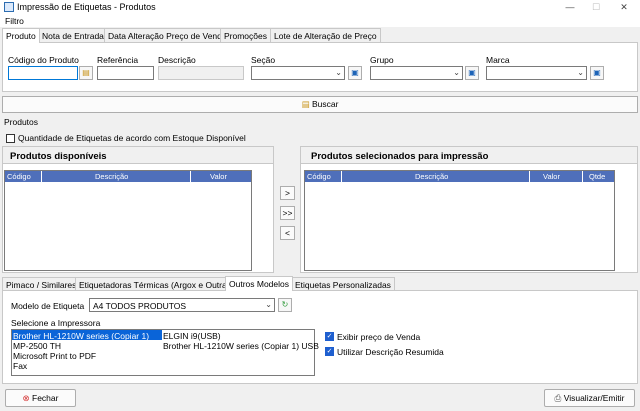 This screenshot has height=411, width=640. I want to click on descricao-input, so click(201, 73).